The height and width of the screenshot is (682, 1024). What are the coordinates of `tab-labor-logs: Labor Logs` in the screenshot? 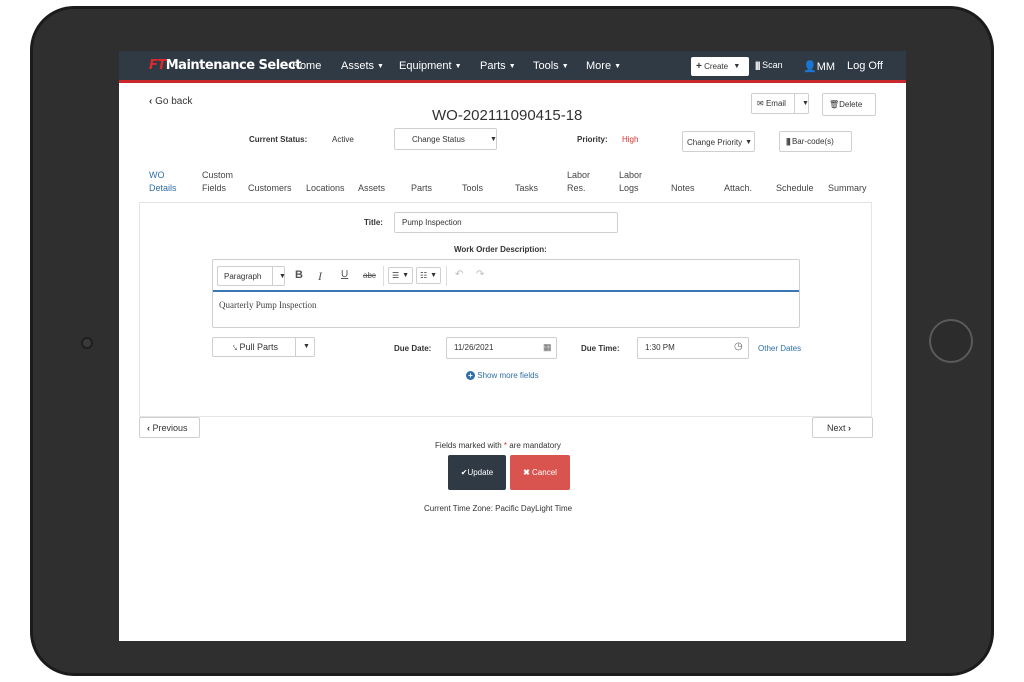 It's located at (630, 182).